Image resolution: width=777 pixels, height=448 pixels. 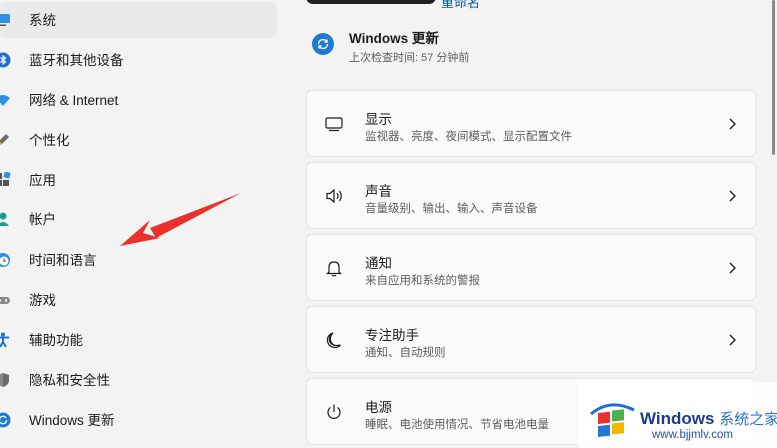 I want to click on monitor-icon, so click(x=6, y=20).